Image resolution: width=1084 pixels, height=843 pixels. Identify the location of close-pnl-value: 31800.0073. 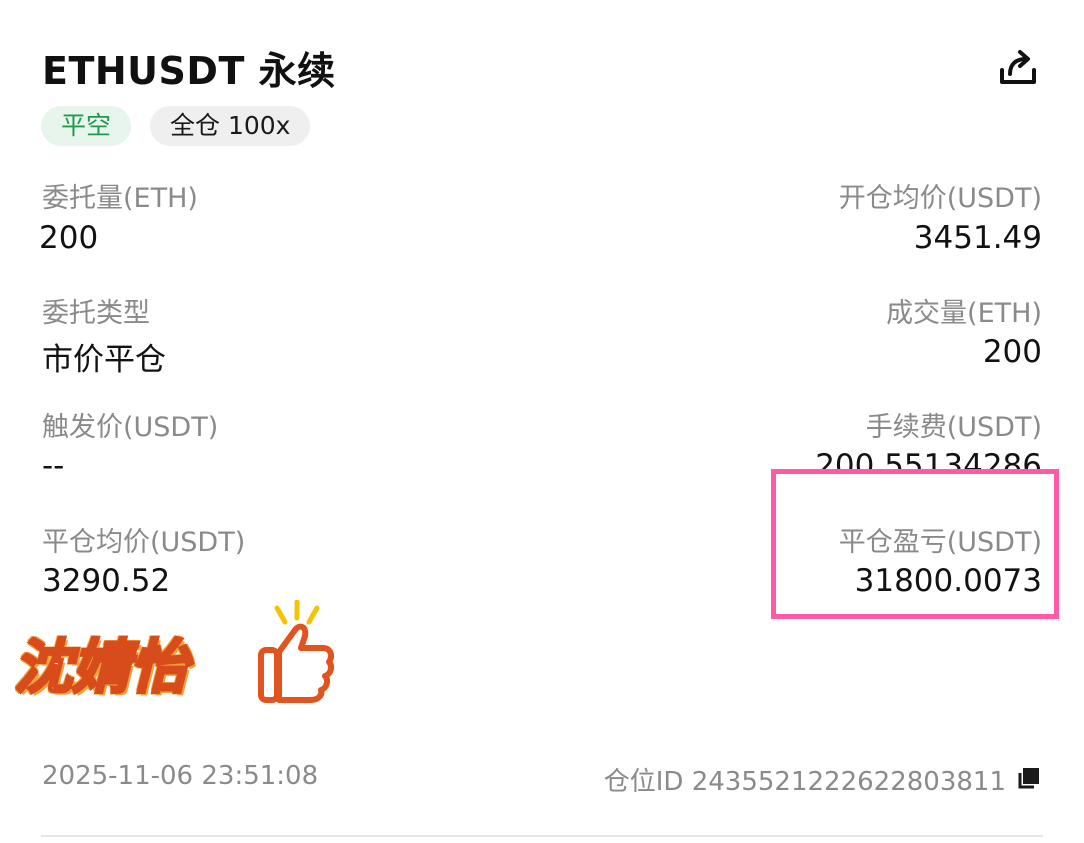
(948, 581).